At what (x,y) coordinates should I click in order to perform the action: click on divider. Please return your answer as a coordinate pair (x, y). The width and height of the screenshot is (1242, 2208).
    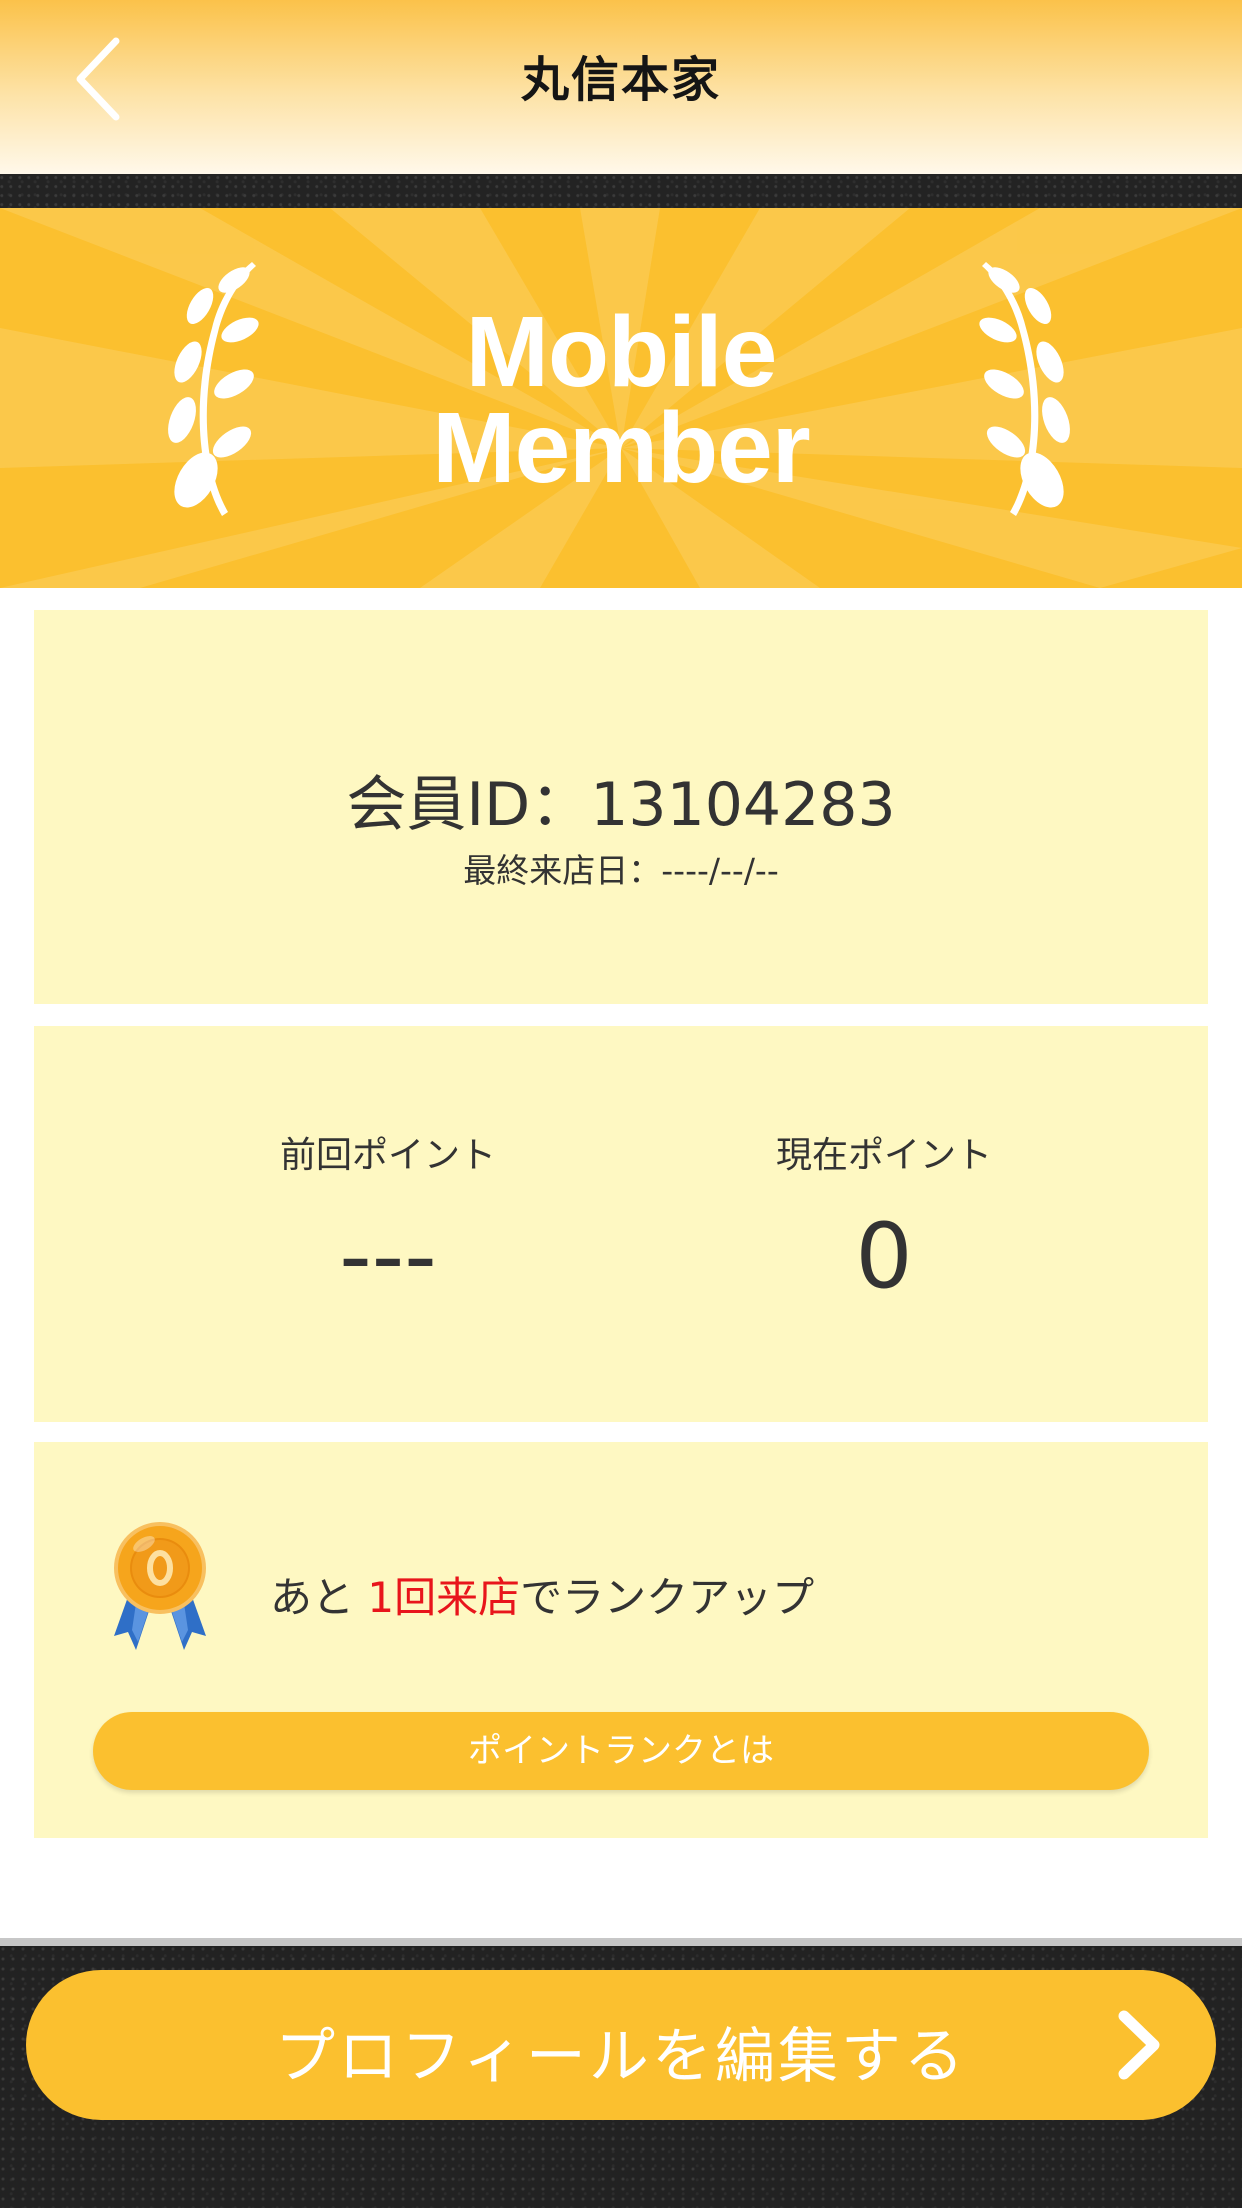
    Looking at the image, I should click on (621, 1942).